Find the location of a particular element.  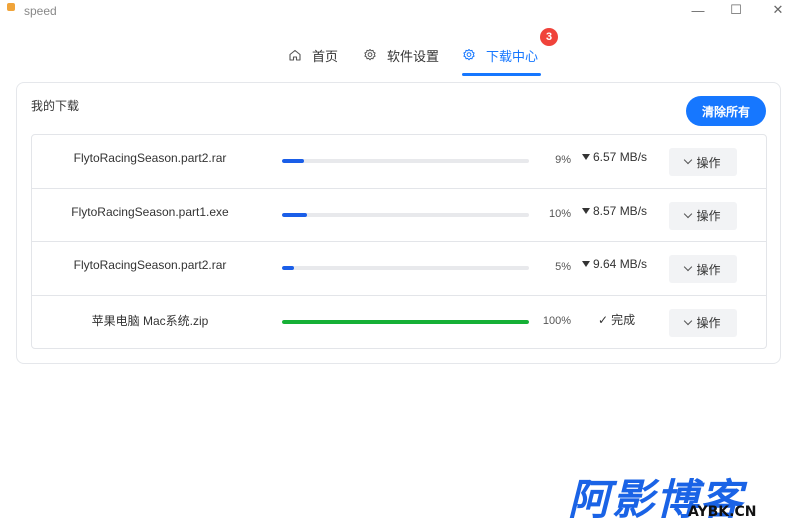

tab-downloads-label: 下载中心 is located at coordinates (512, 56).